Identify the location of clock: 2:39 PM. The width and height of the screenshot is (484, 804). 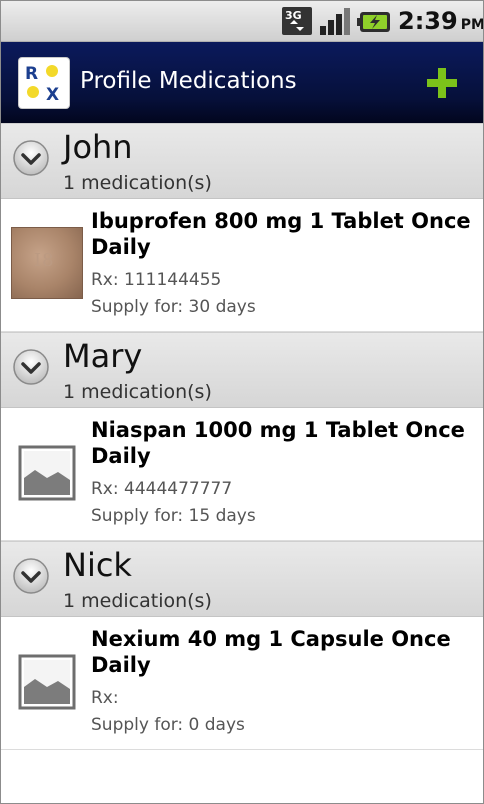
(441, 21).